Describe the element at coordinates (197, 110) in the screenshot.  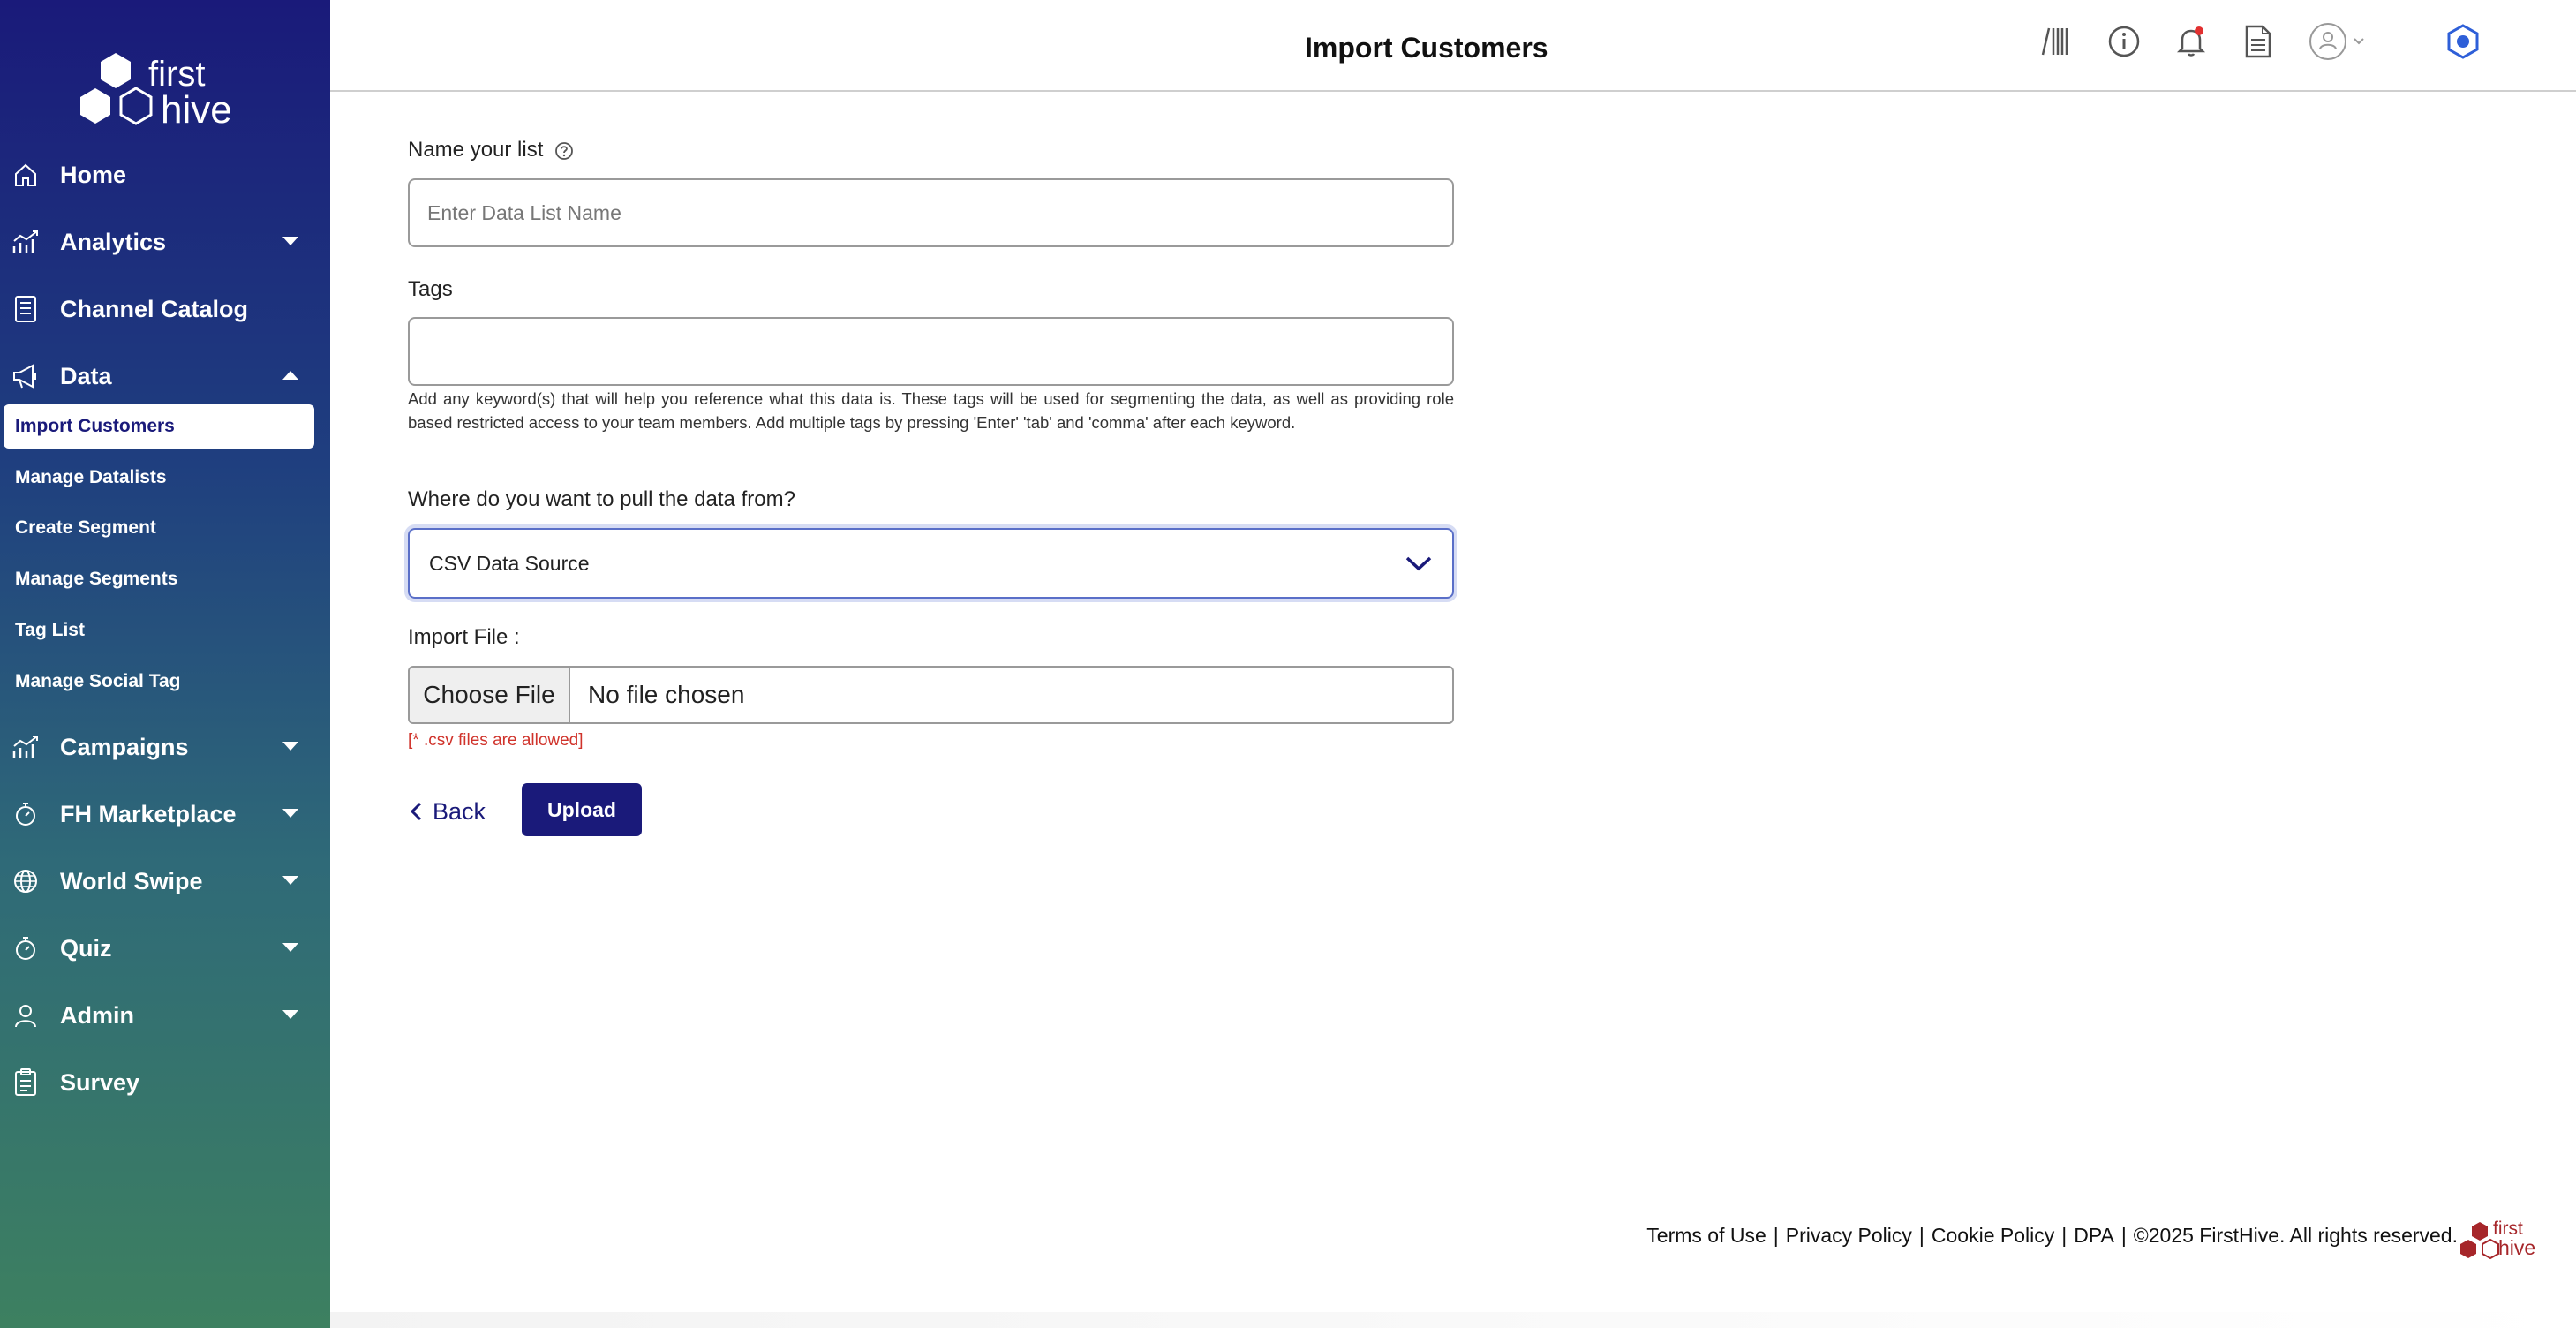
I see `logo-word-hive: hive` at that location.